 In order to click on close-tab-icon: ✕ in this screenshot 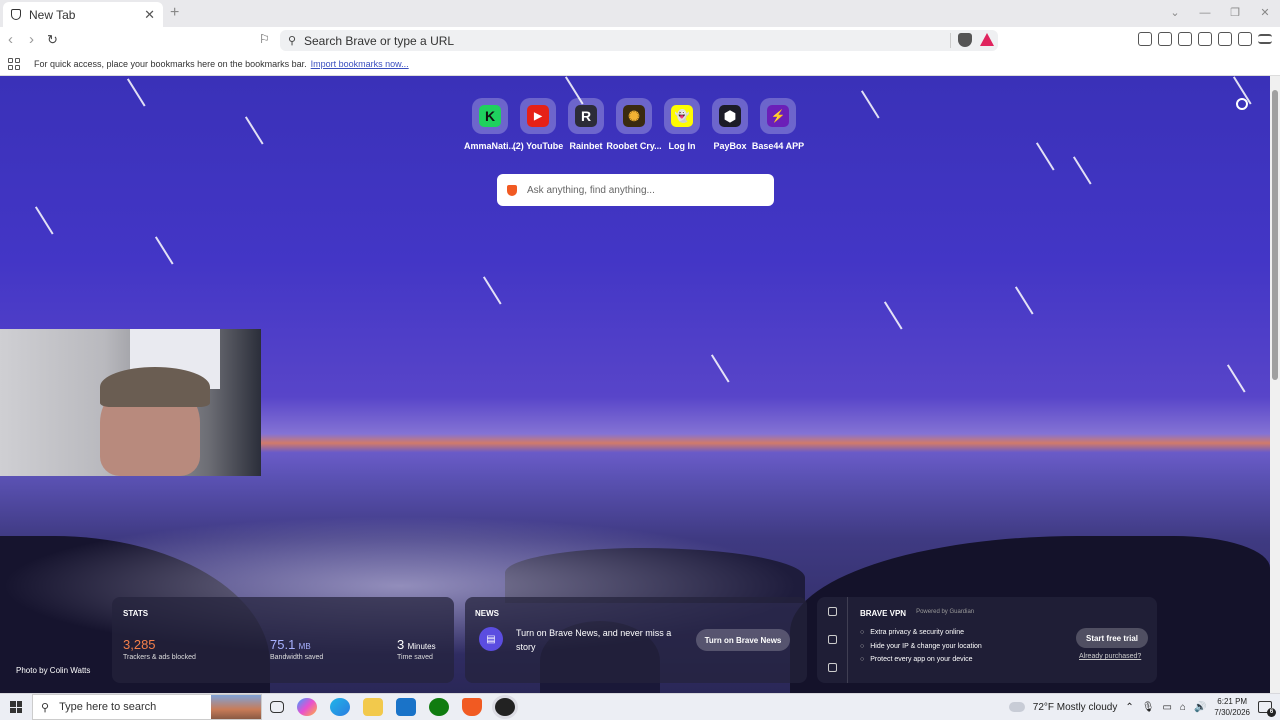, I will do `click(149, 15)`.